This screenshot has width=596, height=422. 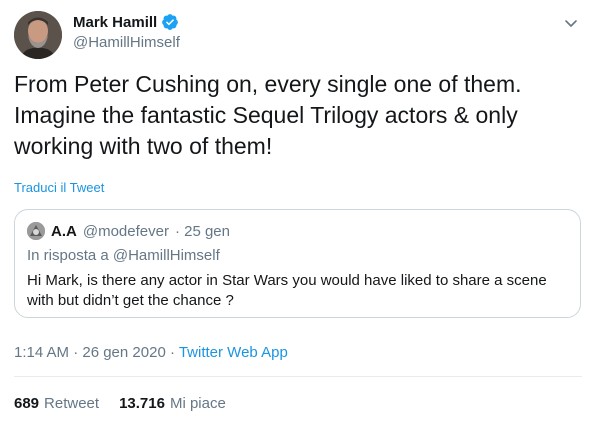 What do you see at coordinates (115, 22) in the screenshot?
I see `author-display-name: Mark Hamill` at bounding box center [115, 22].